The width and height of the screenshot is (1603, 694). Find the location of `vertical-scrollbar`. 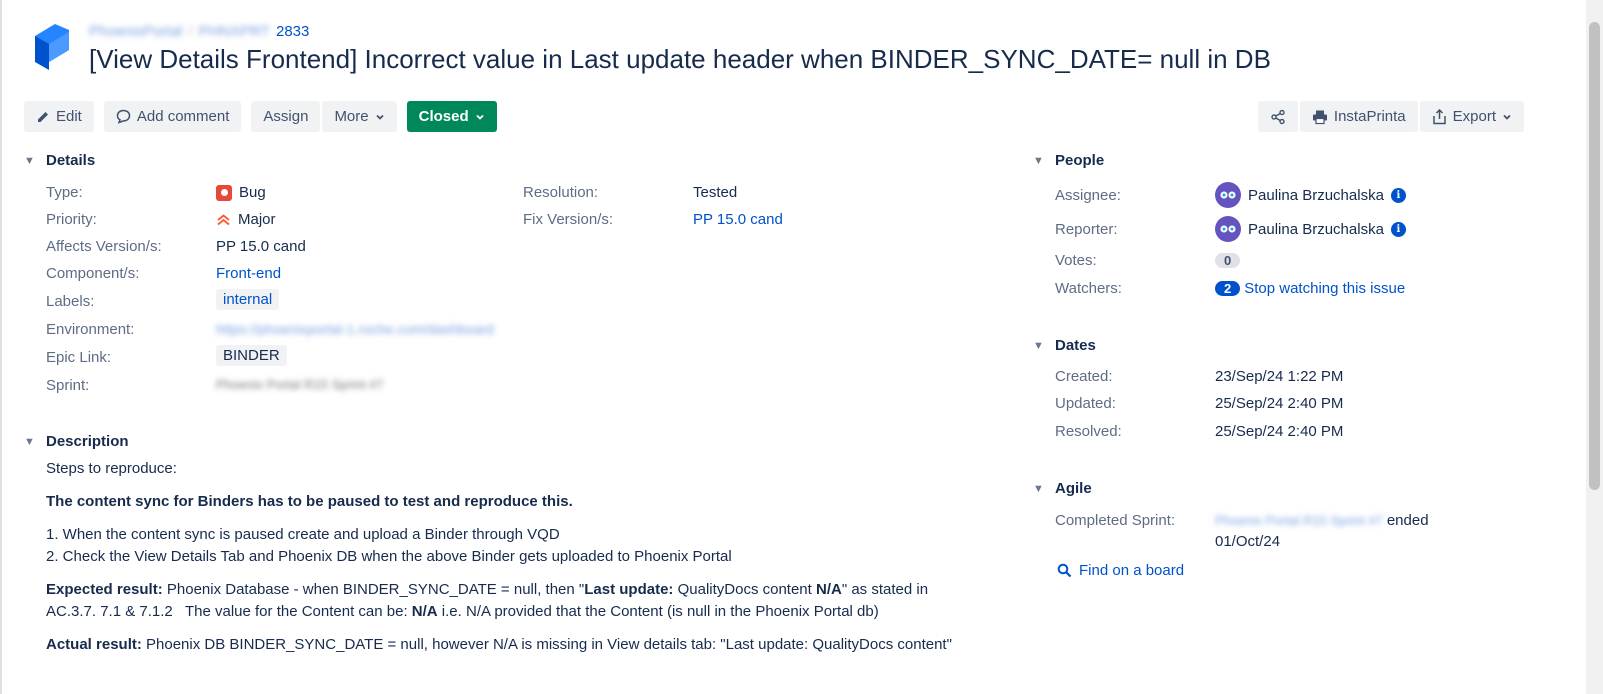

vertical-scrollbar is located at coordinates (1594, 347).